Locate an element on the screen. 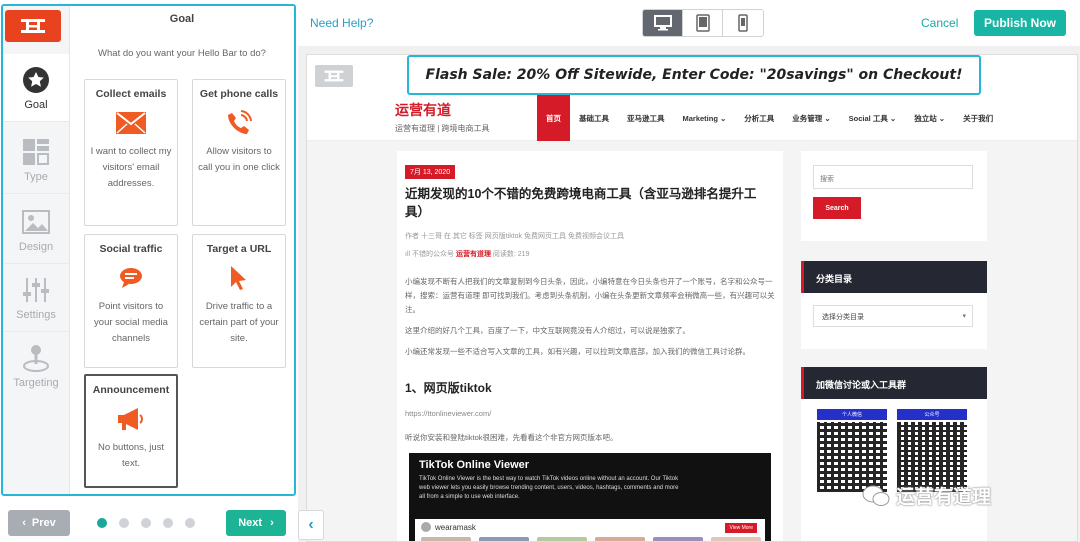  article-paragraph: 这里介绍的好几个工具，百度了一下，中文互联网竟没有人介绍过，可以说是独家了。 is located at coordinates (547, 330).